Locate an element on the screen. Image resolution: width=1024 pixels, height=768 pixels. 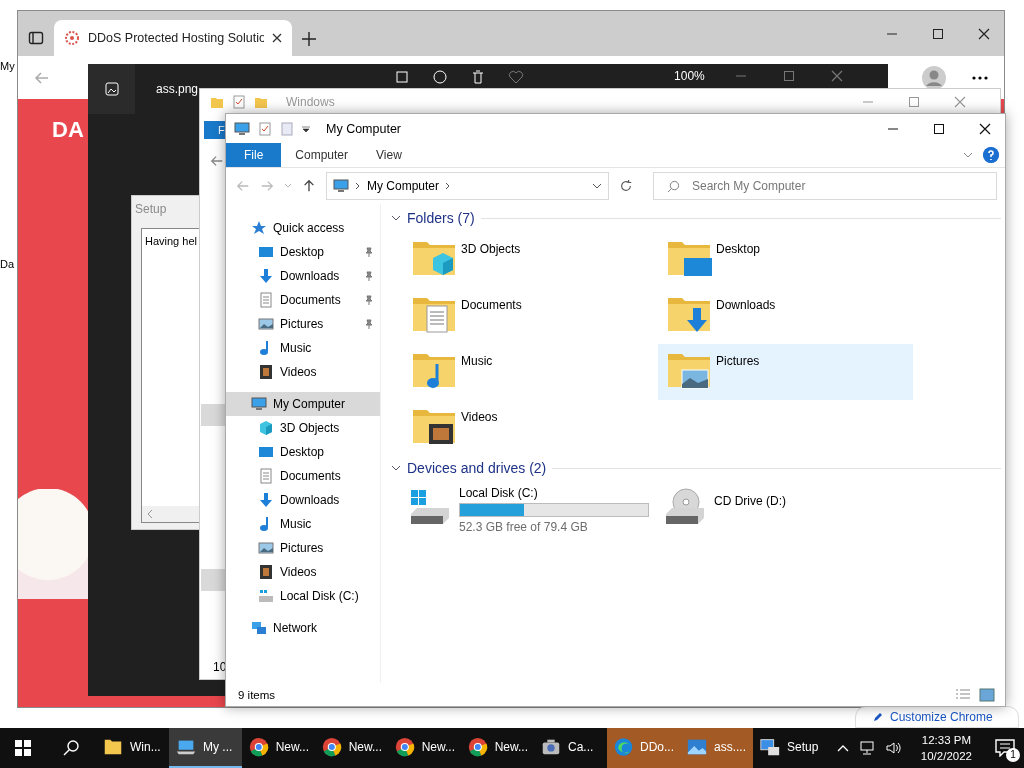
partial-ribbon-tab: F is located at coordinates (215, 130).